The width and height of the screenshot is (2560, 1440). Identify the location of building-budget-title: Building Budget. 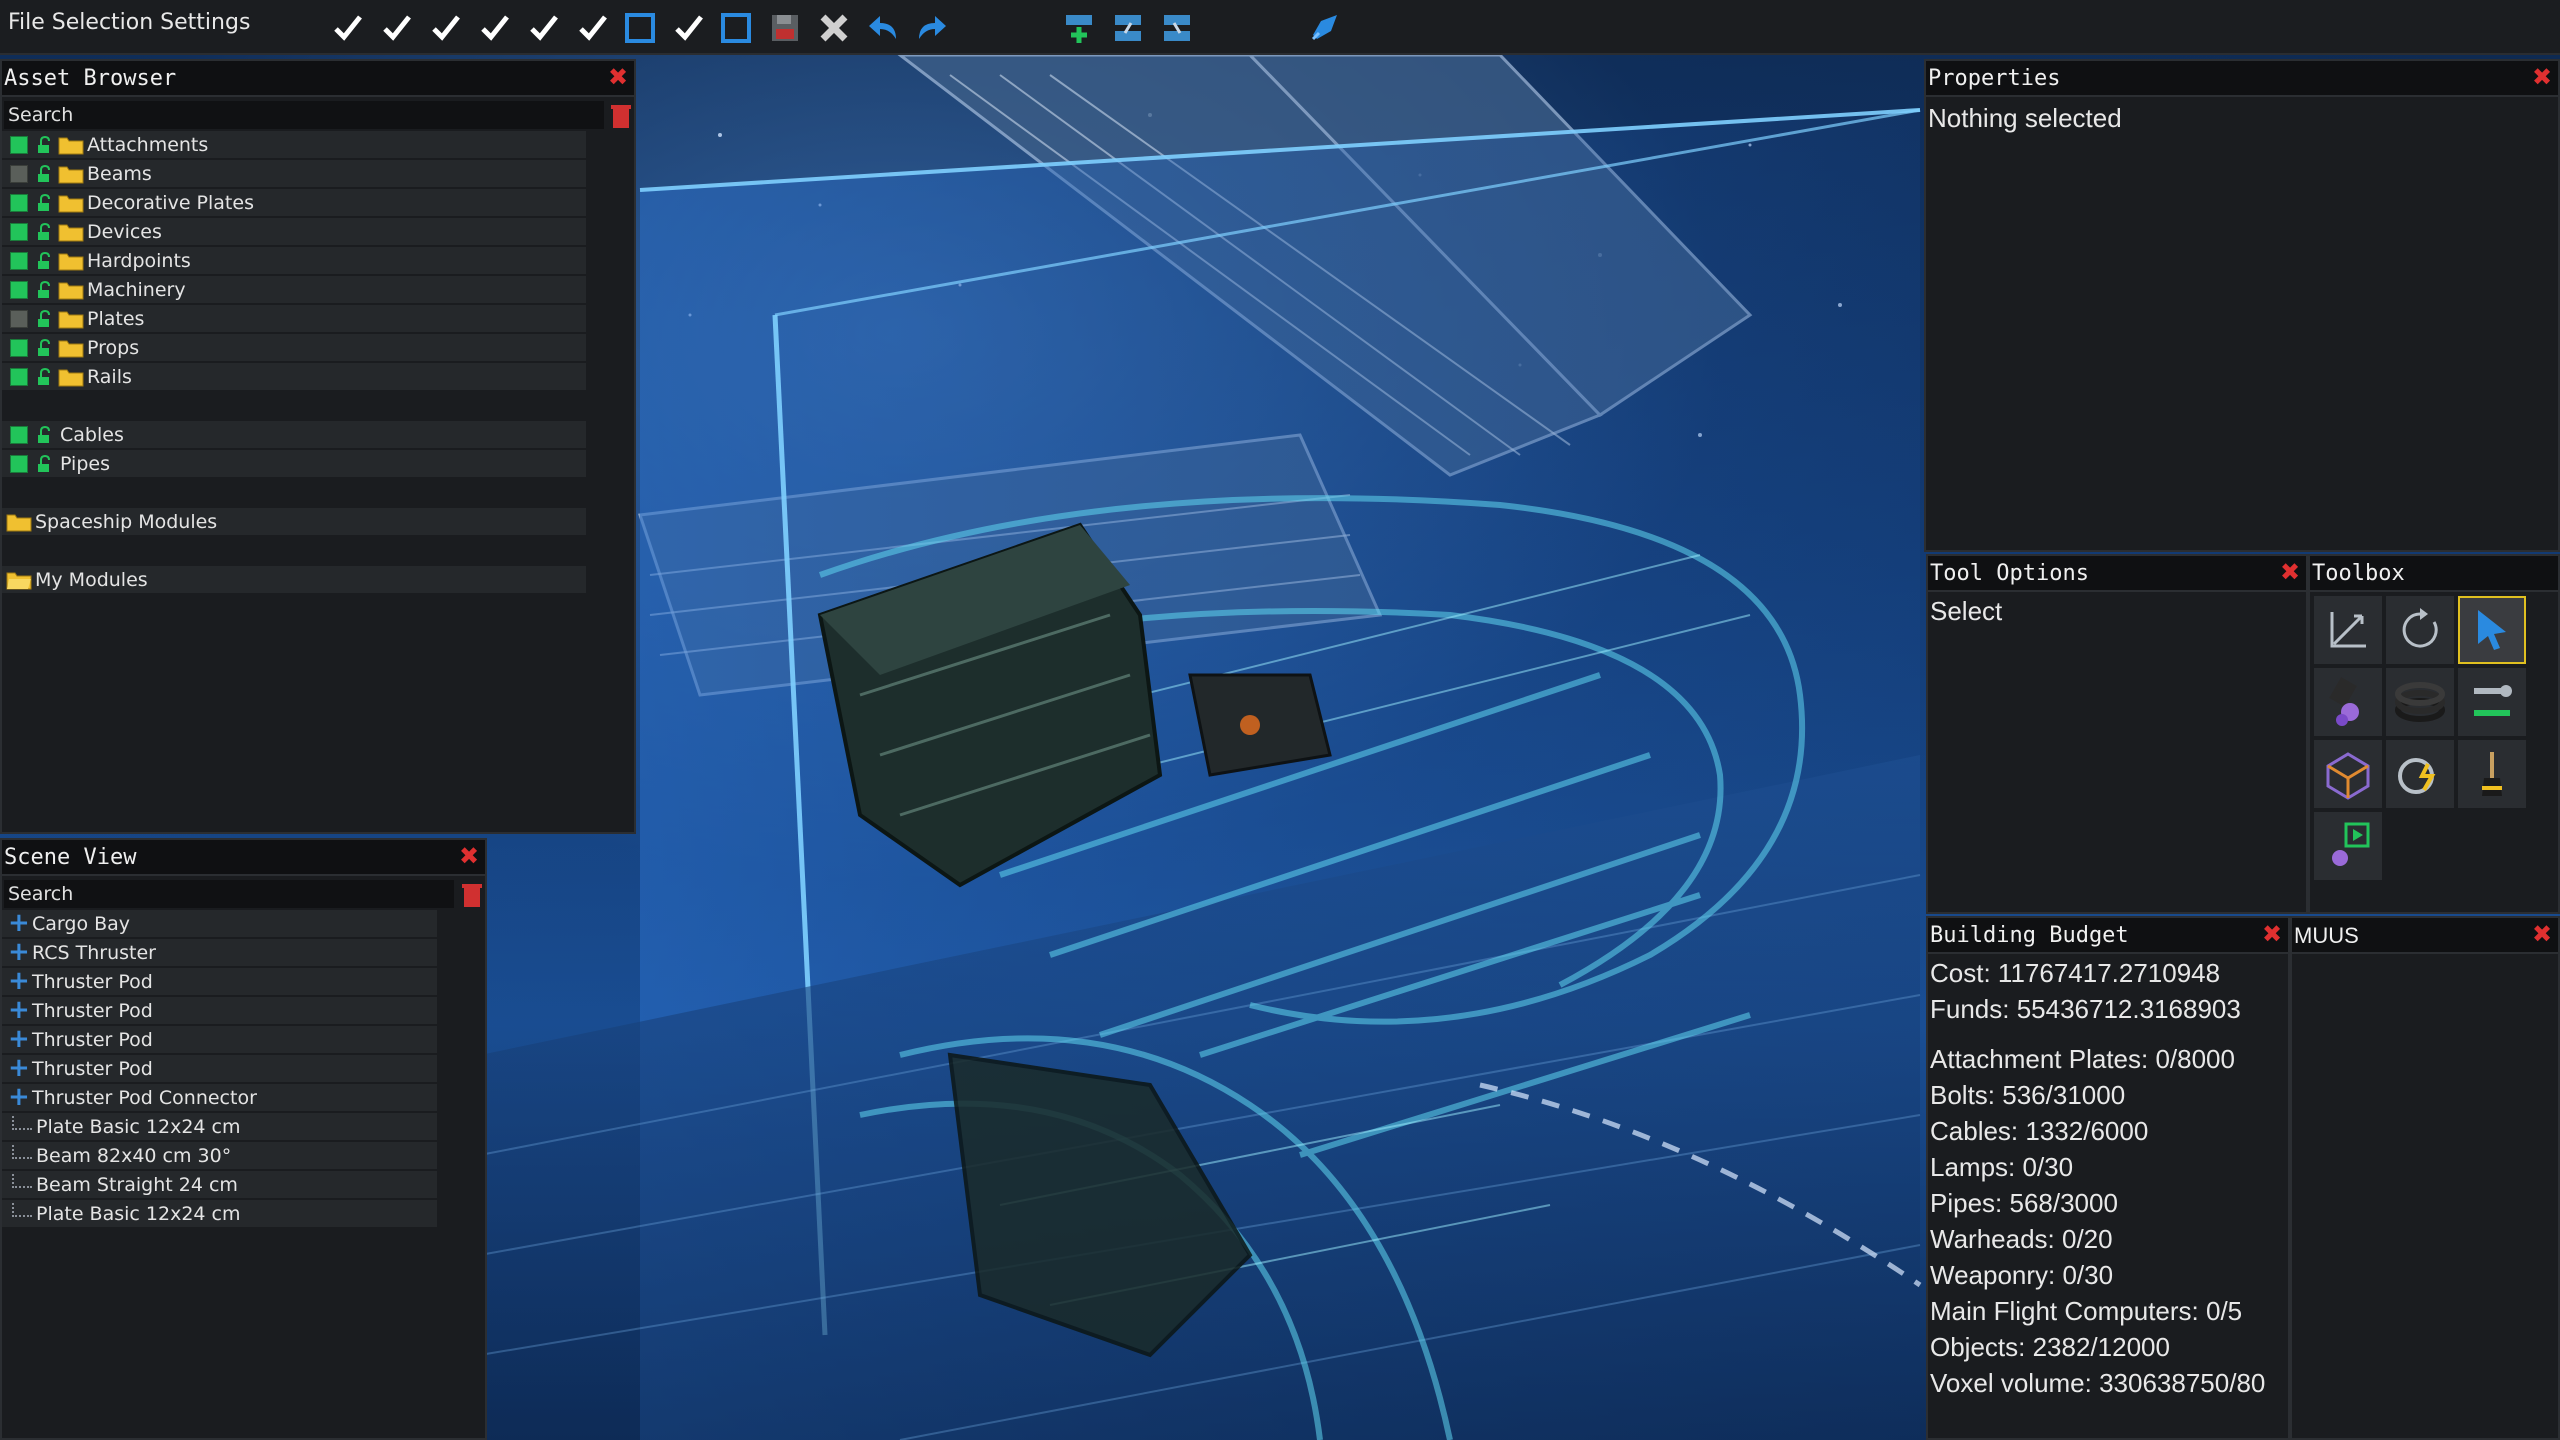
(2108, 936).